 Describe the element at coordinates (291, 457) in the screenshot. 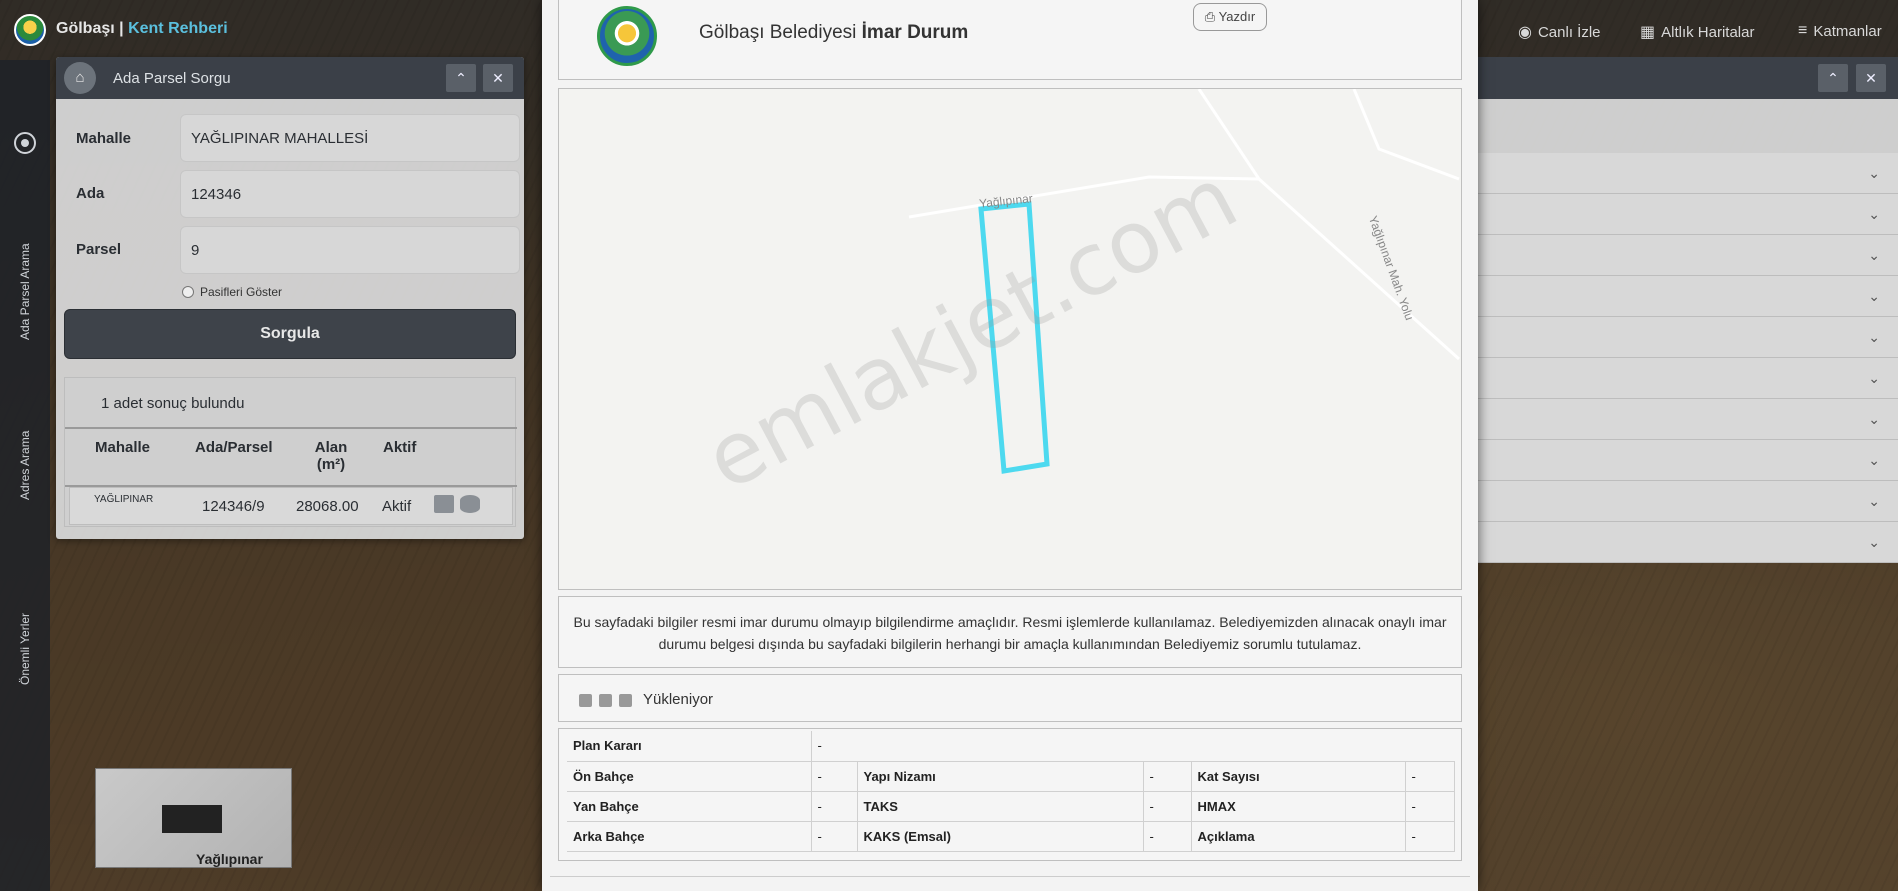

I see `result-table-header: Mahalle Ada/Parsel Alan (m²) Aktif` at that location.